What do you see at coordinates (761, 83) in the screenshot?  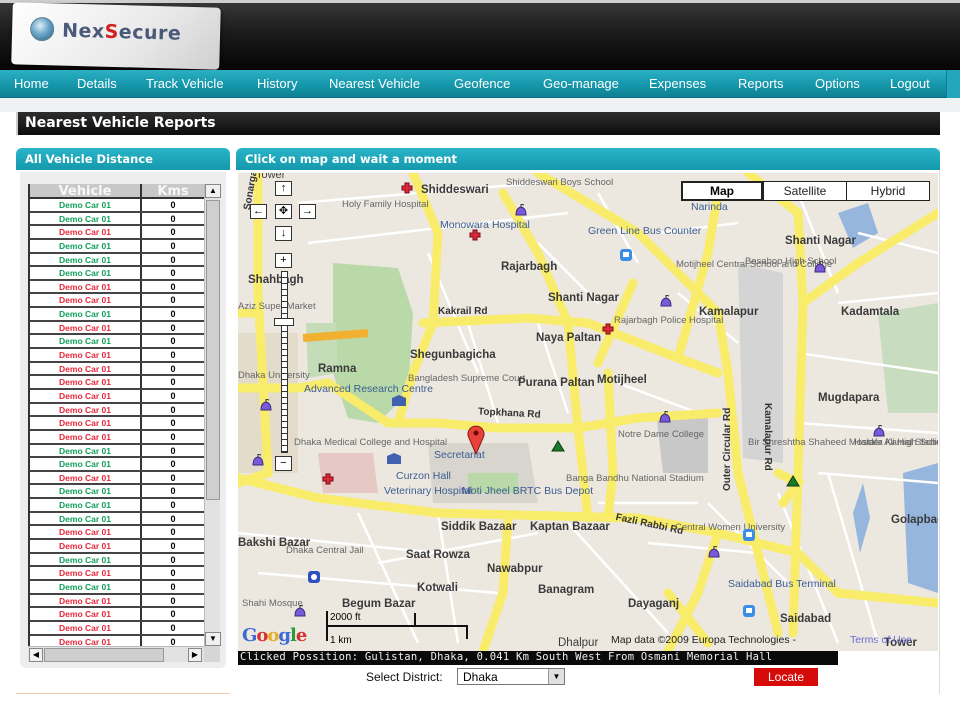 I see `nav-reports: Reports` at bounding box center [761, 83].